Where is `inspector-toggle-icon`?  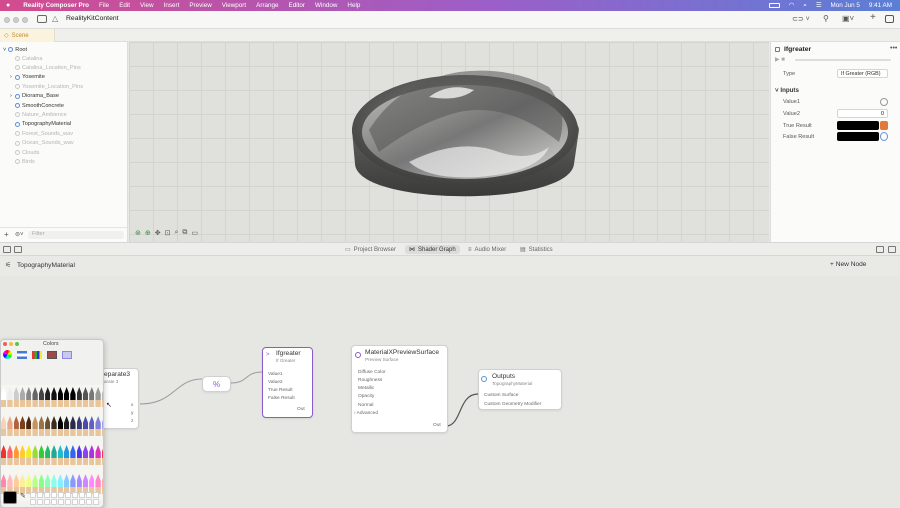 inspector-toggle-icon is located at coordinates (889, 19).